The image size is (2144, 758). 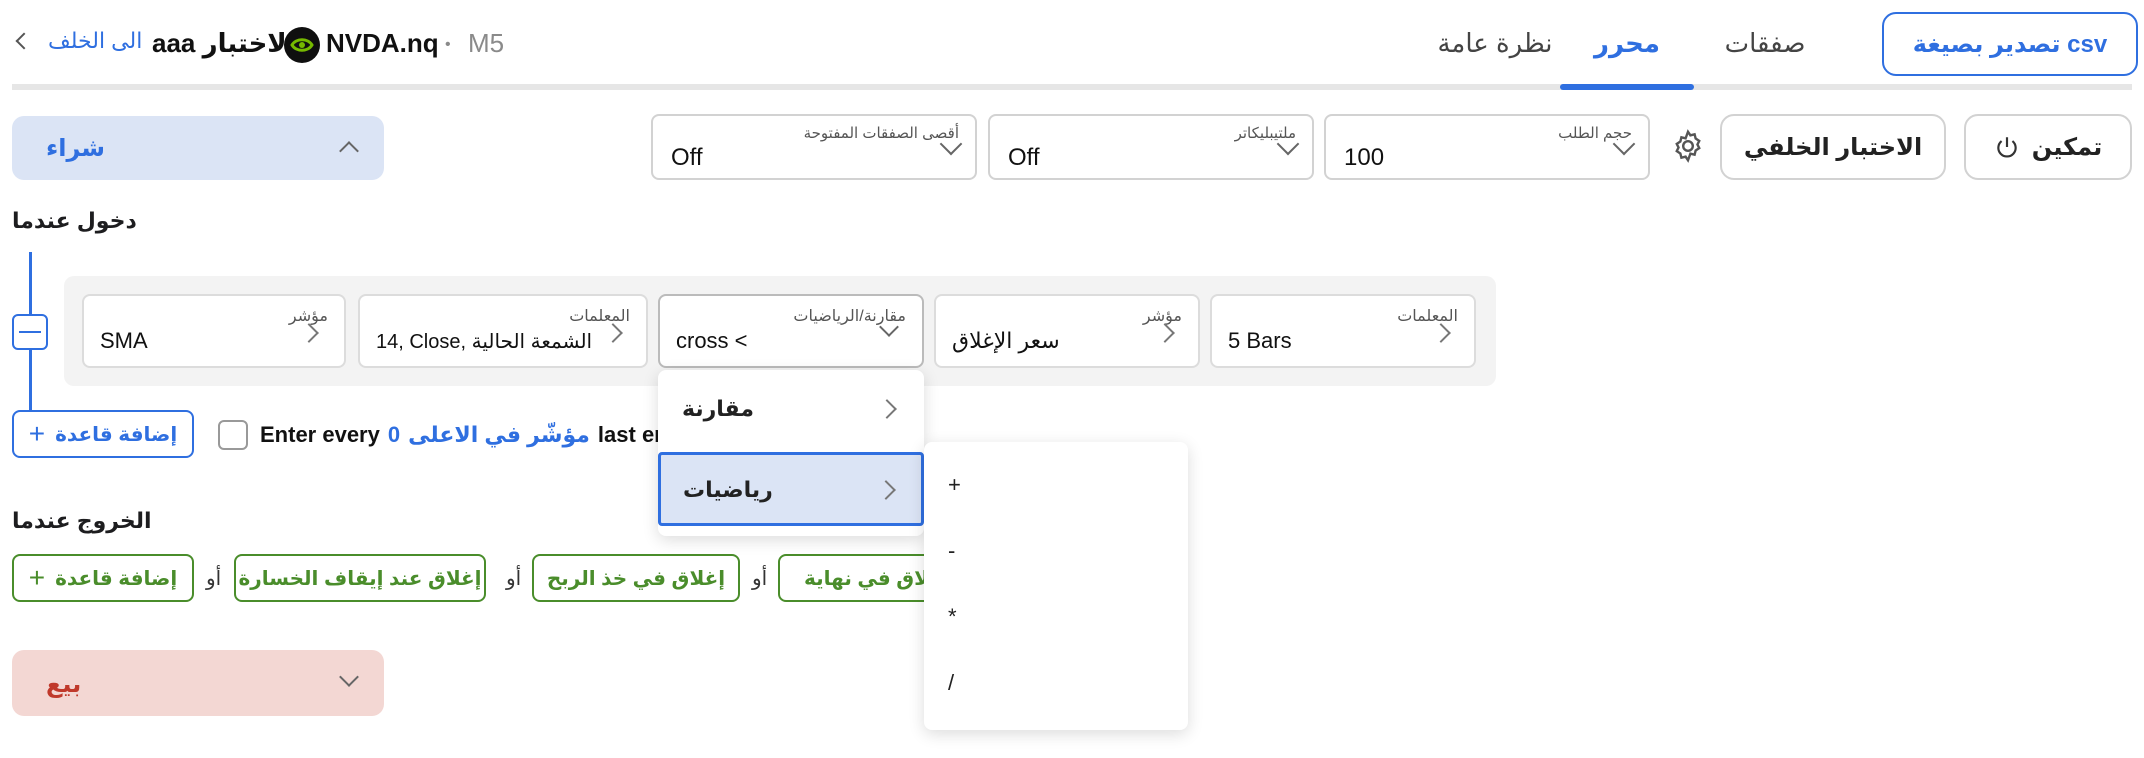 What do you see at coordinates (1495, 43) in the screenshot?
I see `tab-overview: نظرة عامة` at bounding box center [1495, 43].